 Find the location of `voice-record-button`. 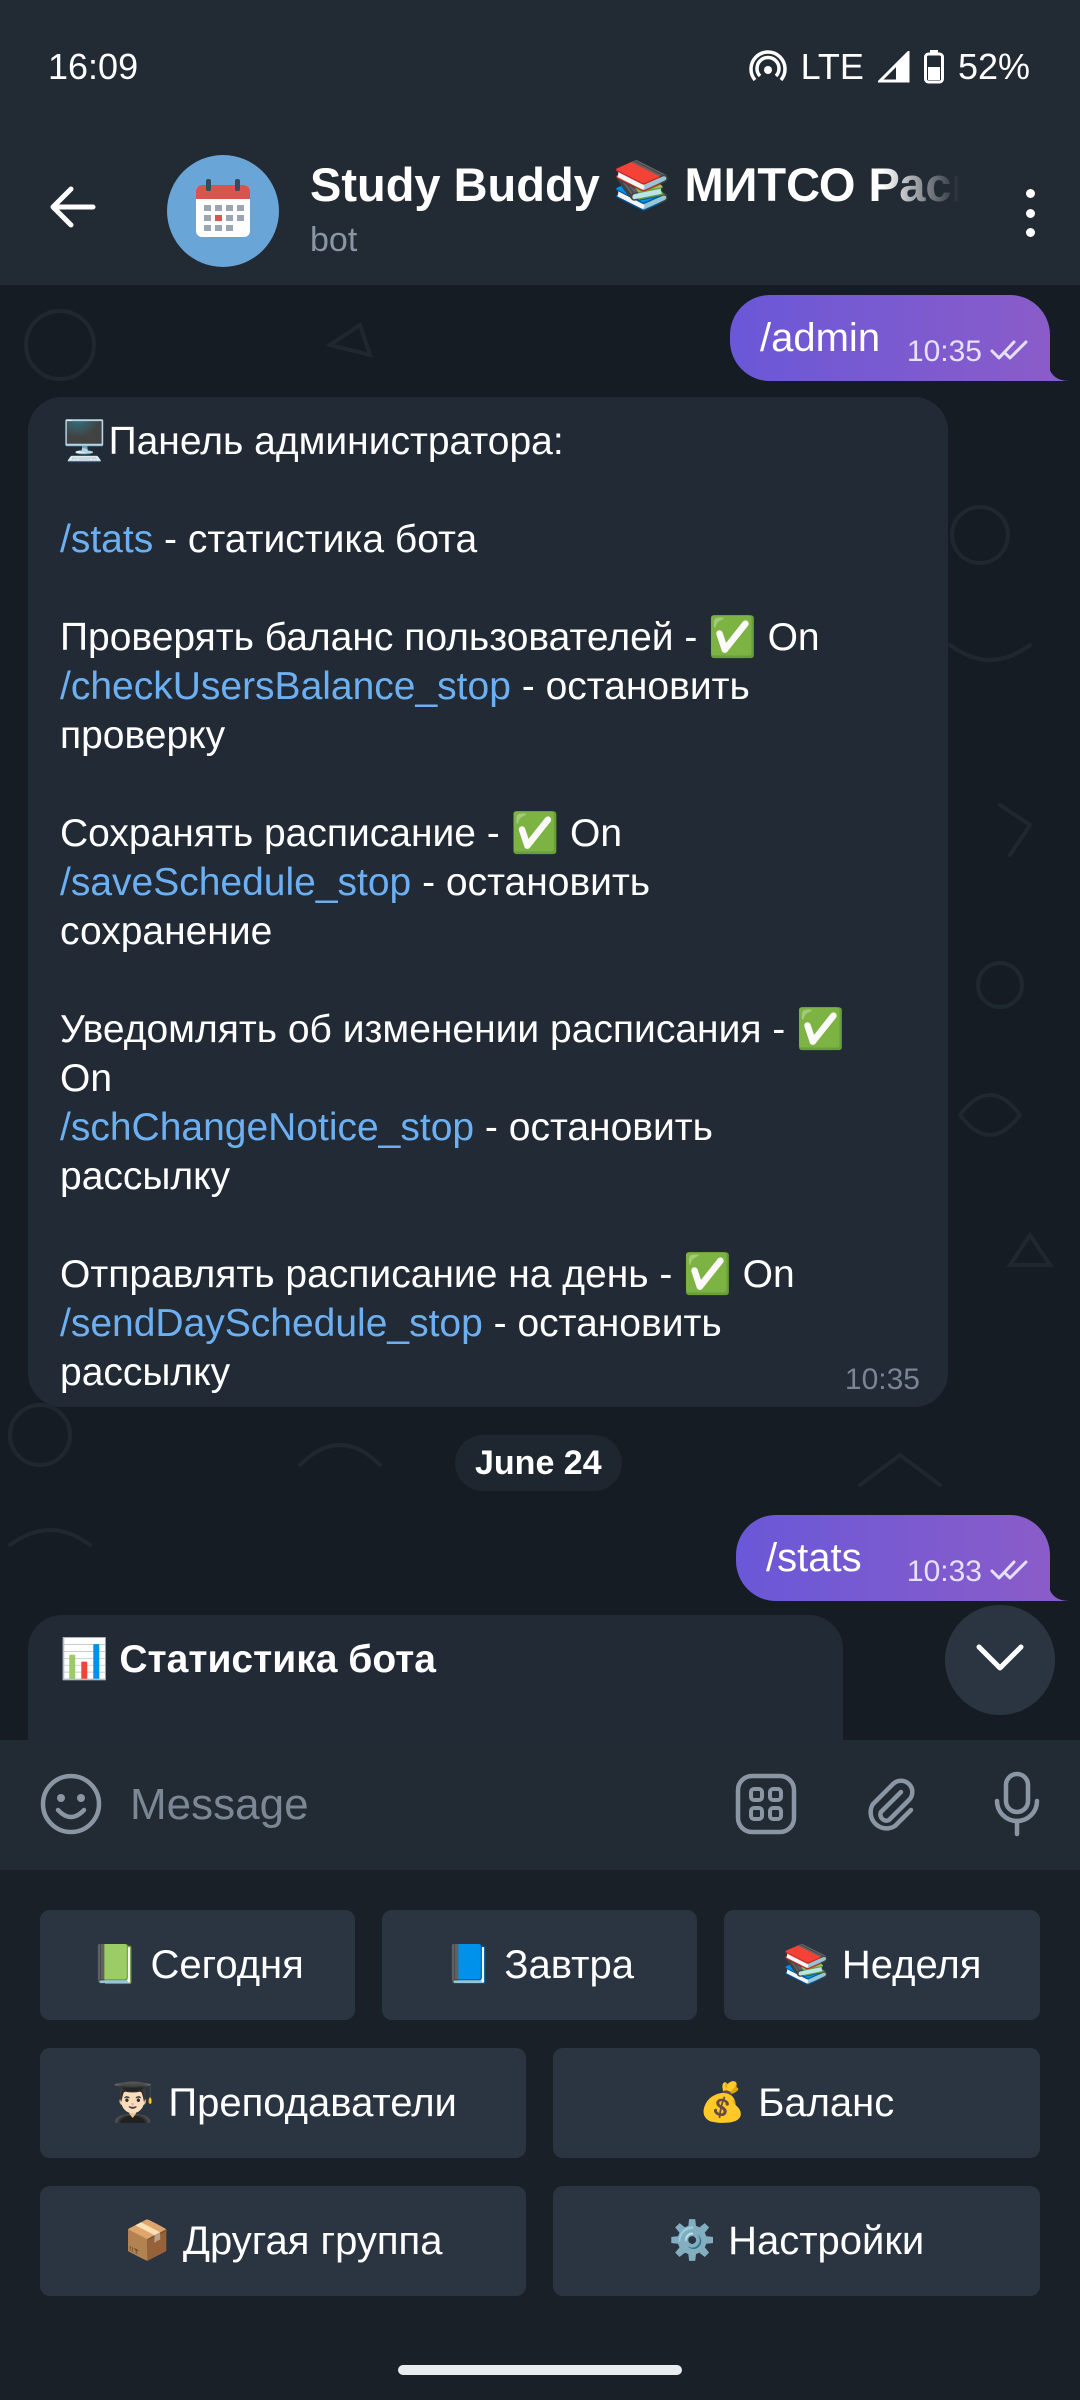

voice-record-button is located at coordinates (1017, 1806).